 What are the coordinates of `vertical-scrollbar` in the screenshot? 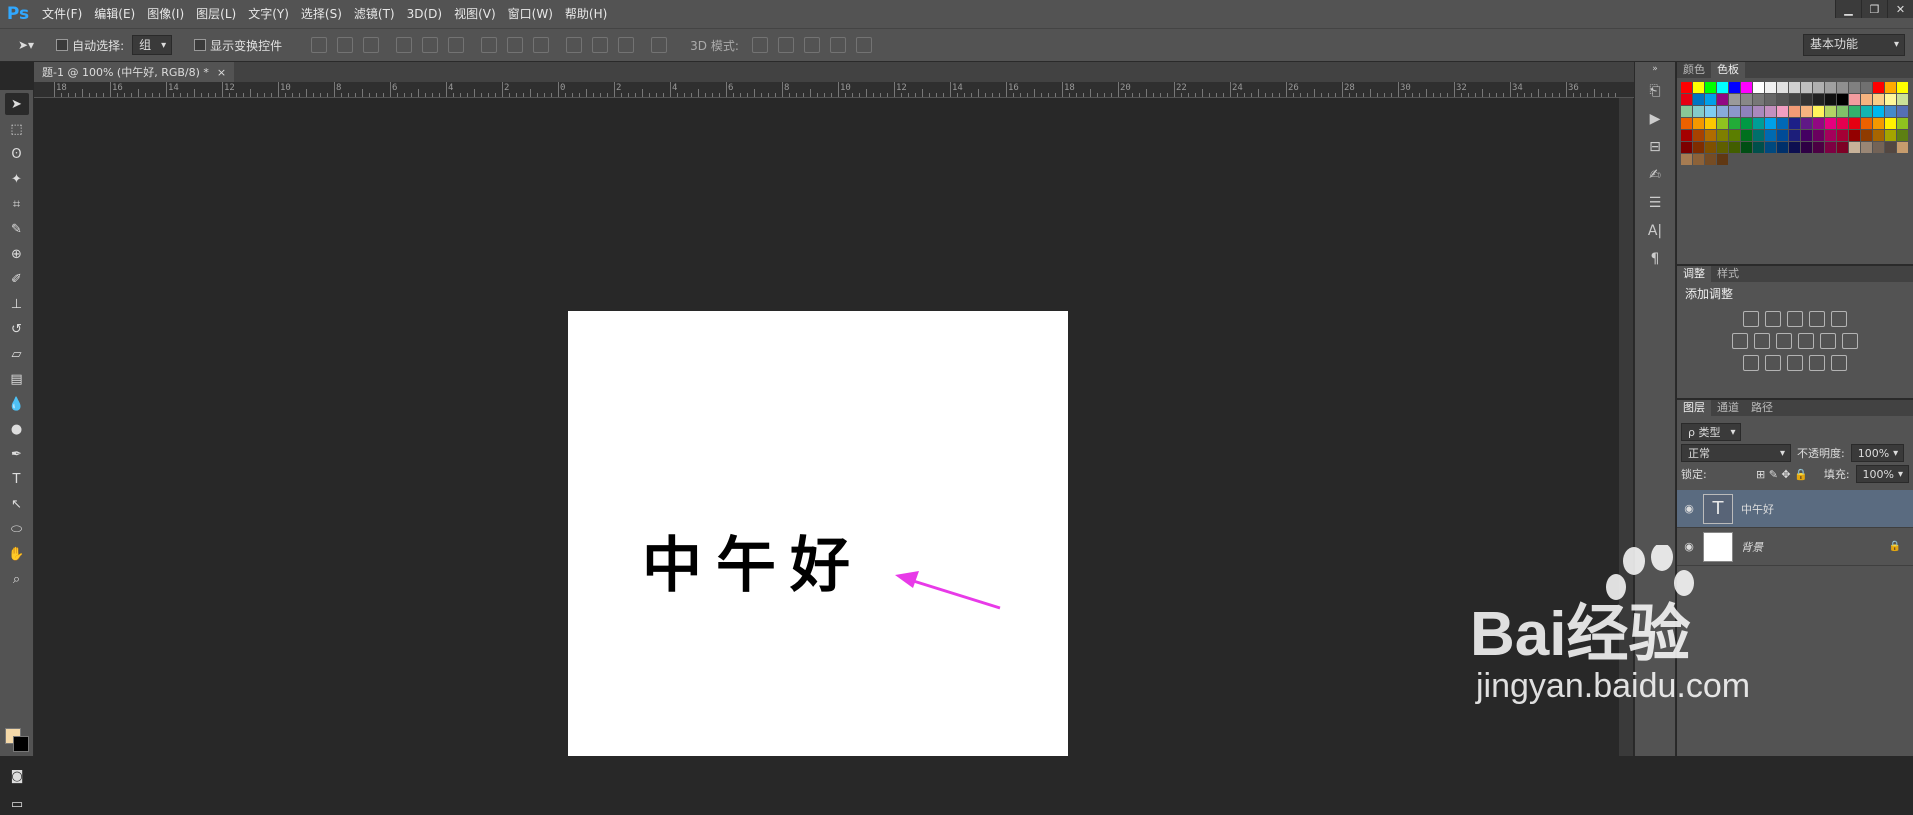 It's located at (1626, 427).